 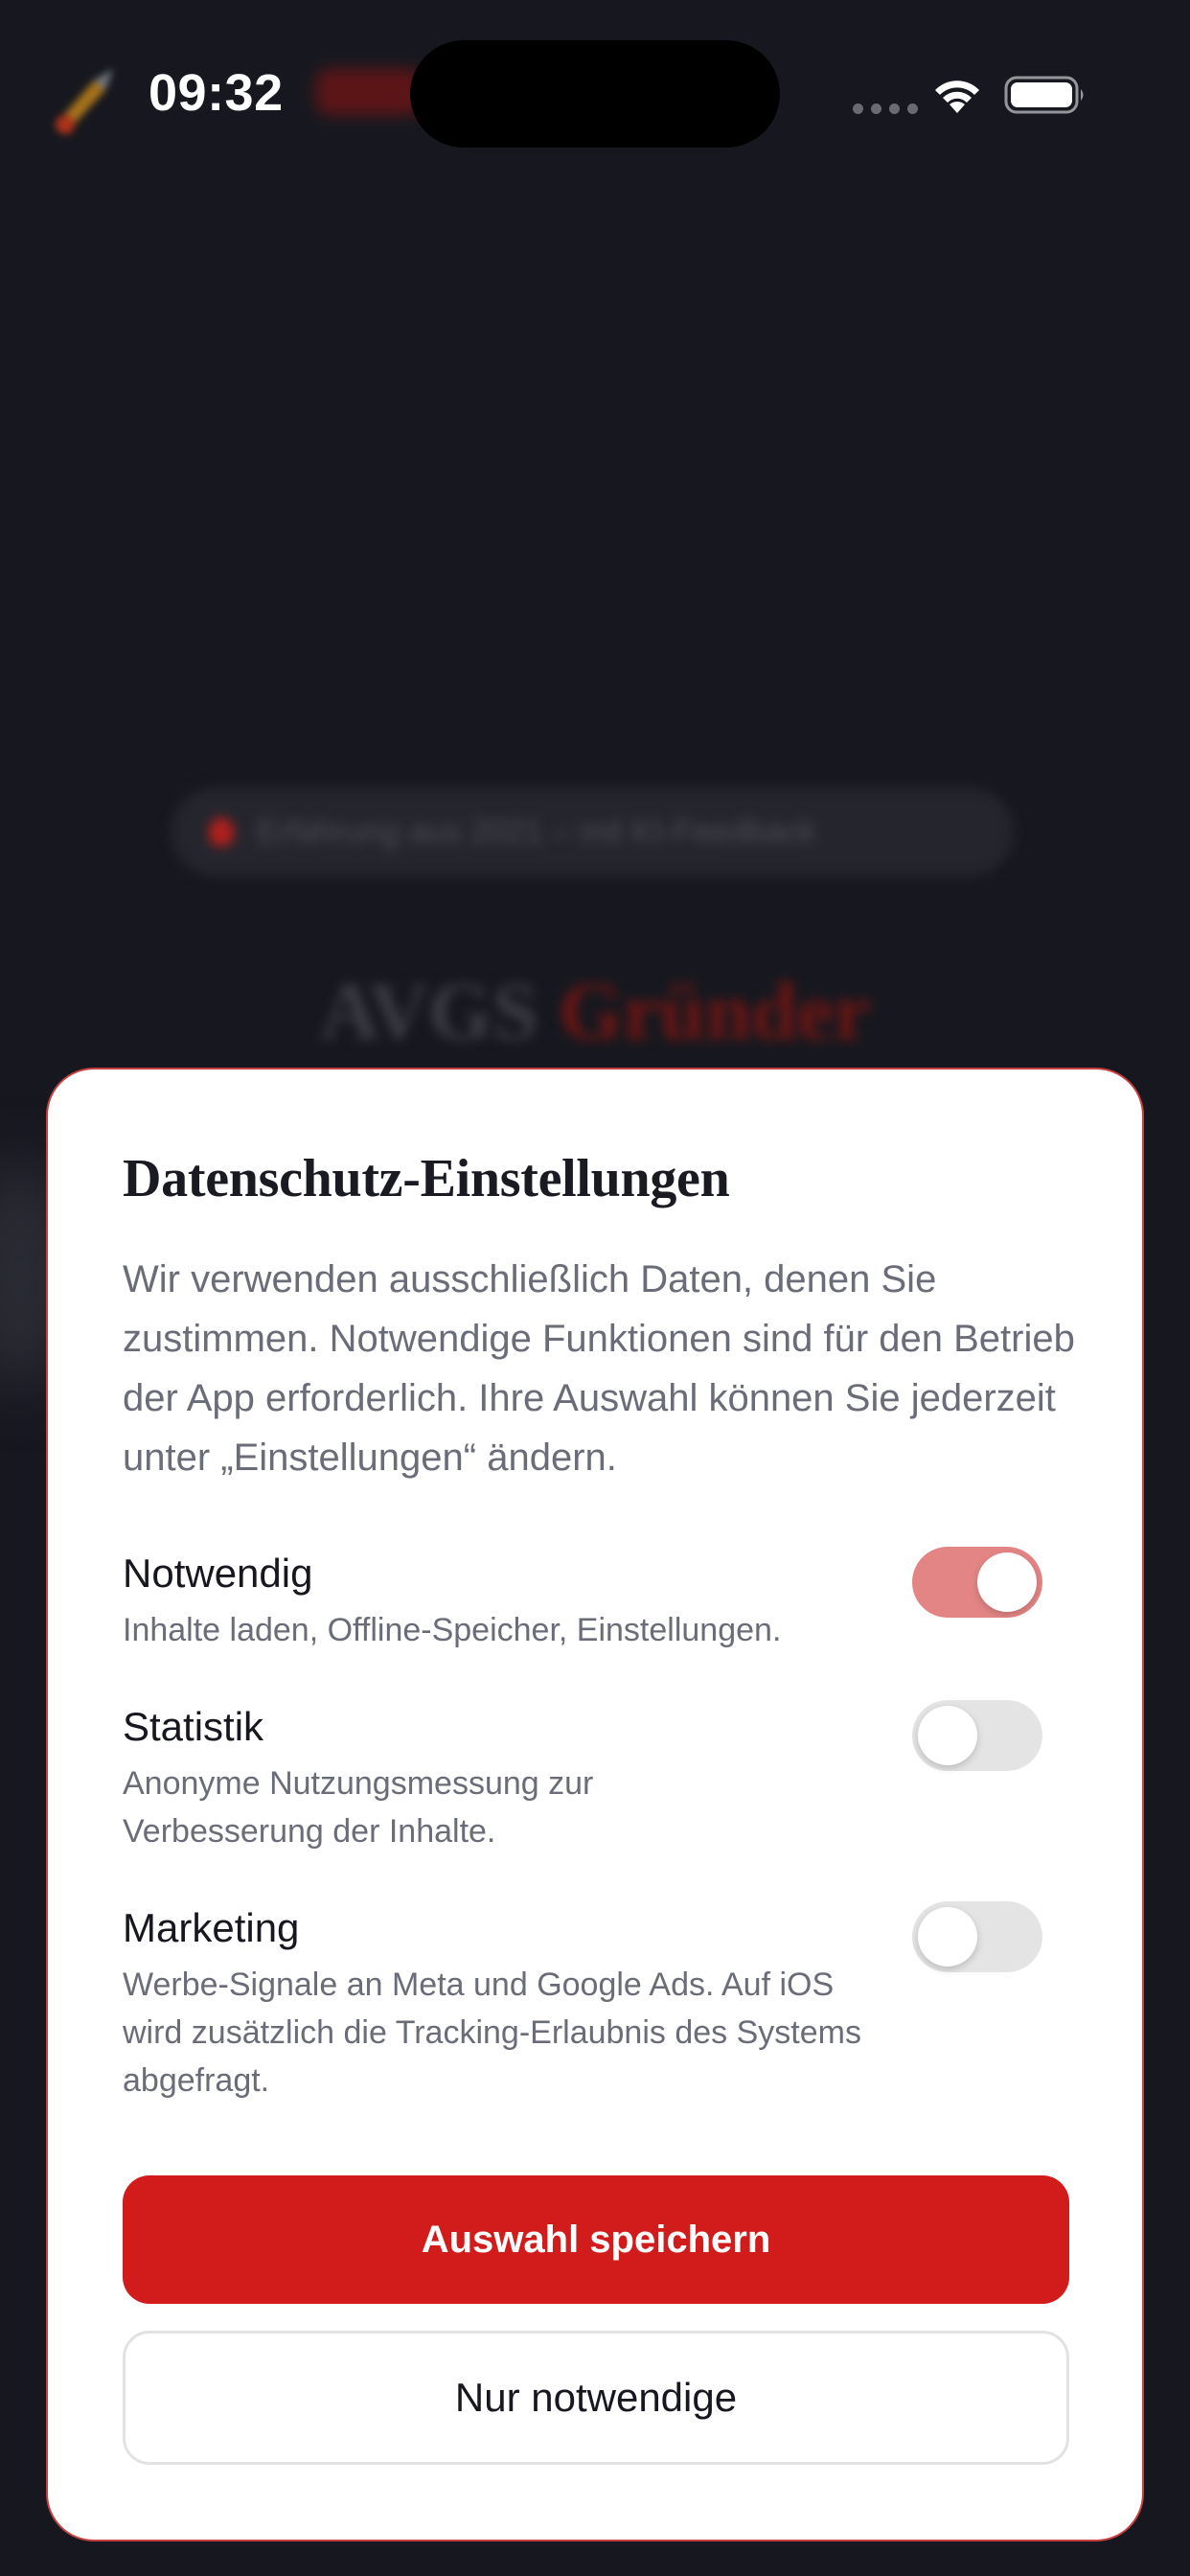 I want to click on background-title: AVGS Gründer, so click(x=595, y=1011).